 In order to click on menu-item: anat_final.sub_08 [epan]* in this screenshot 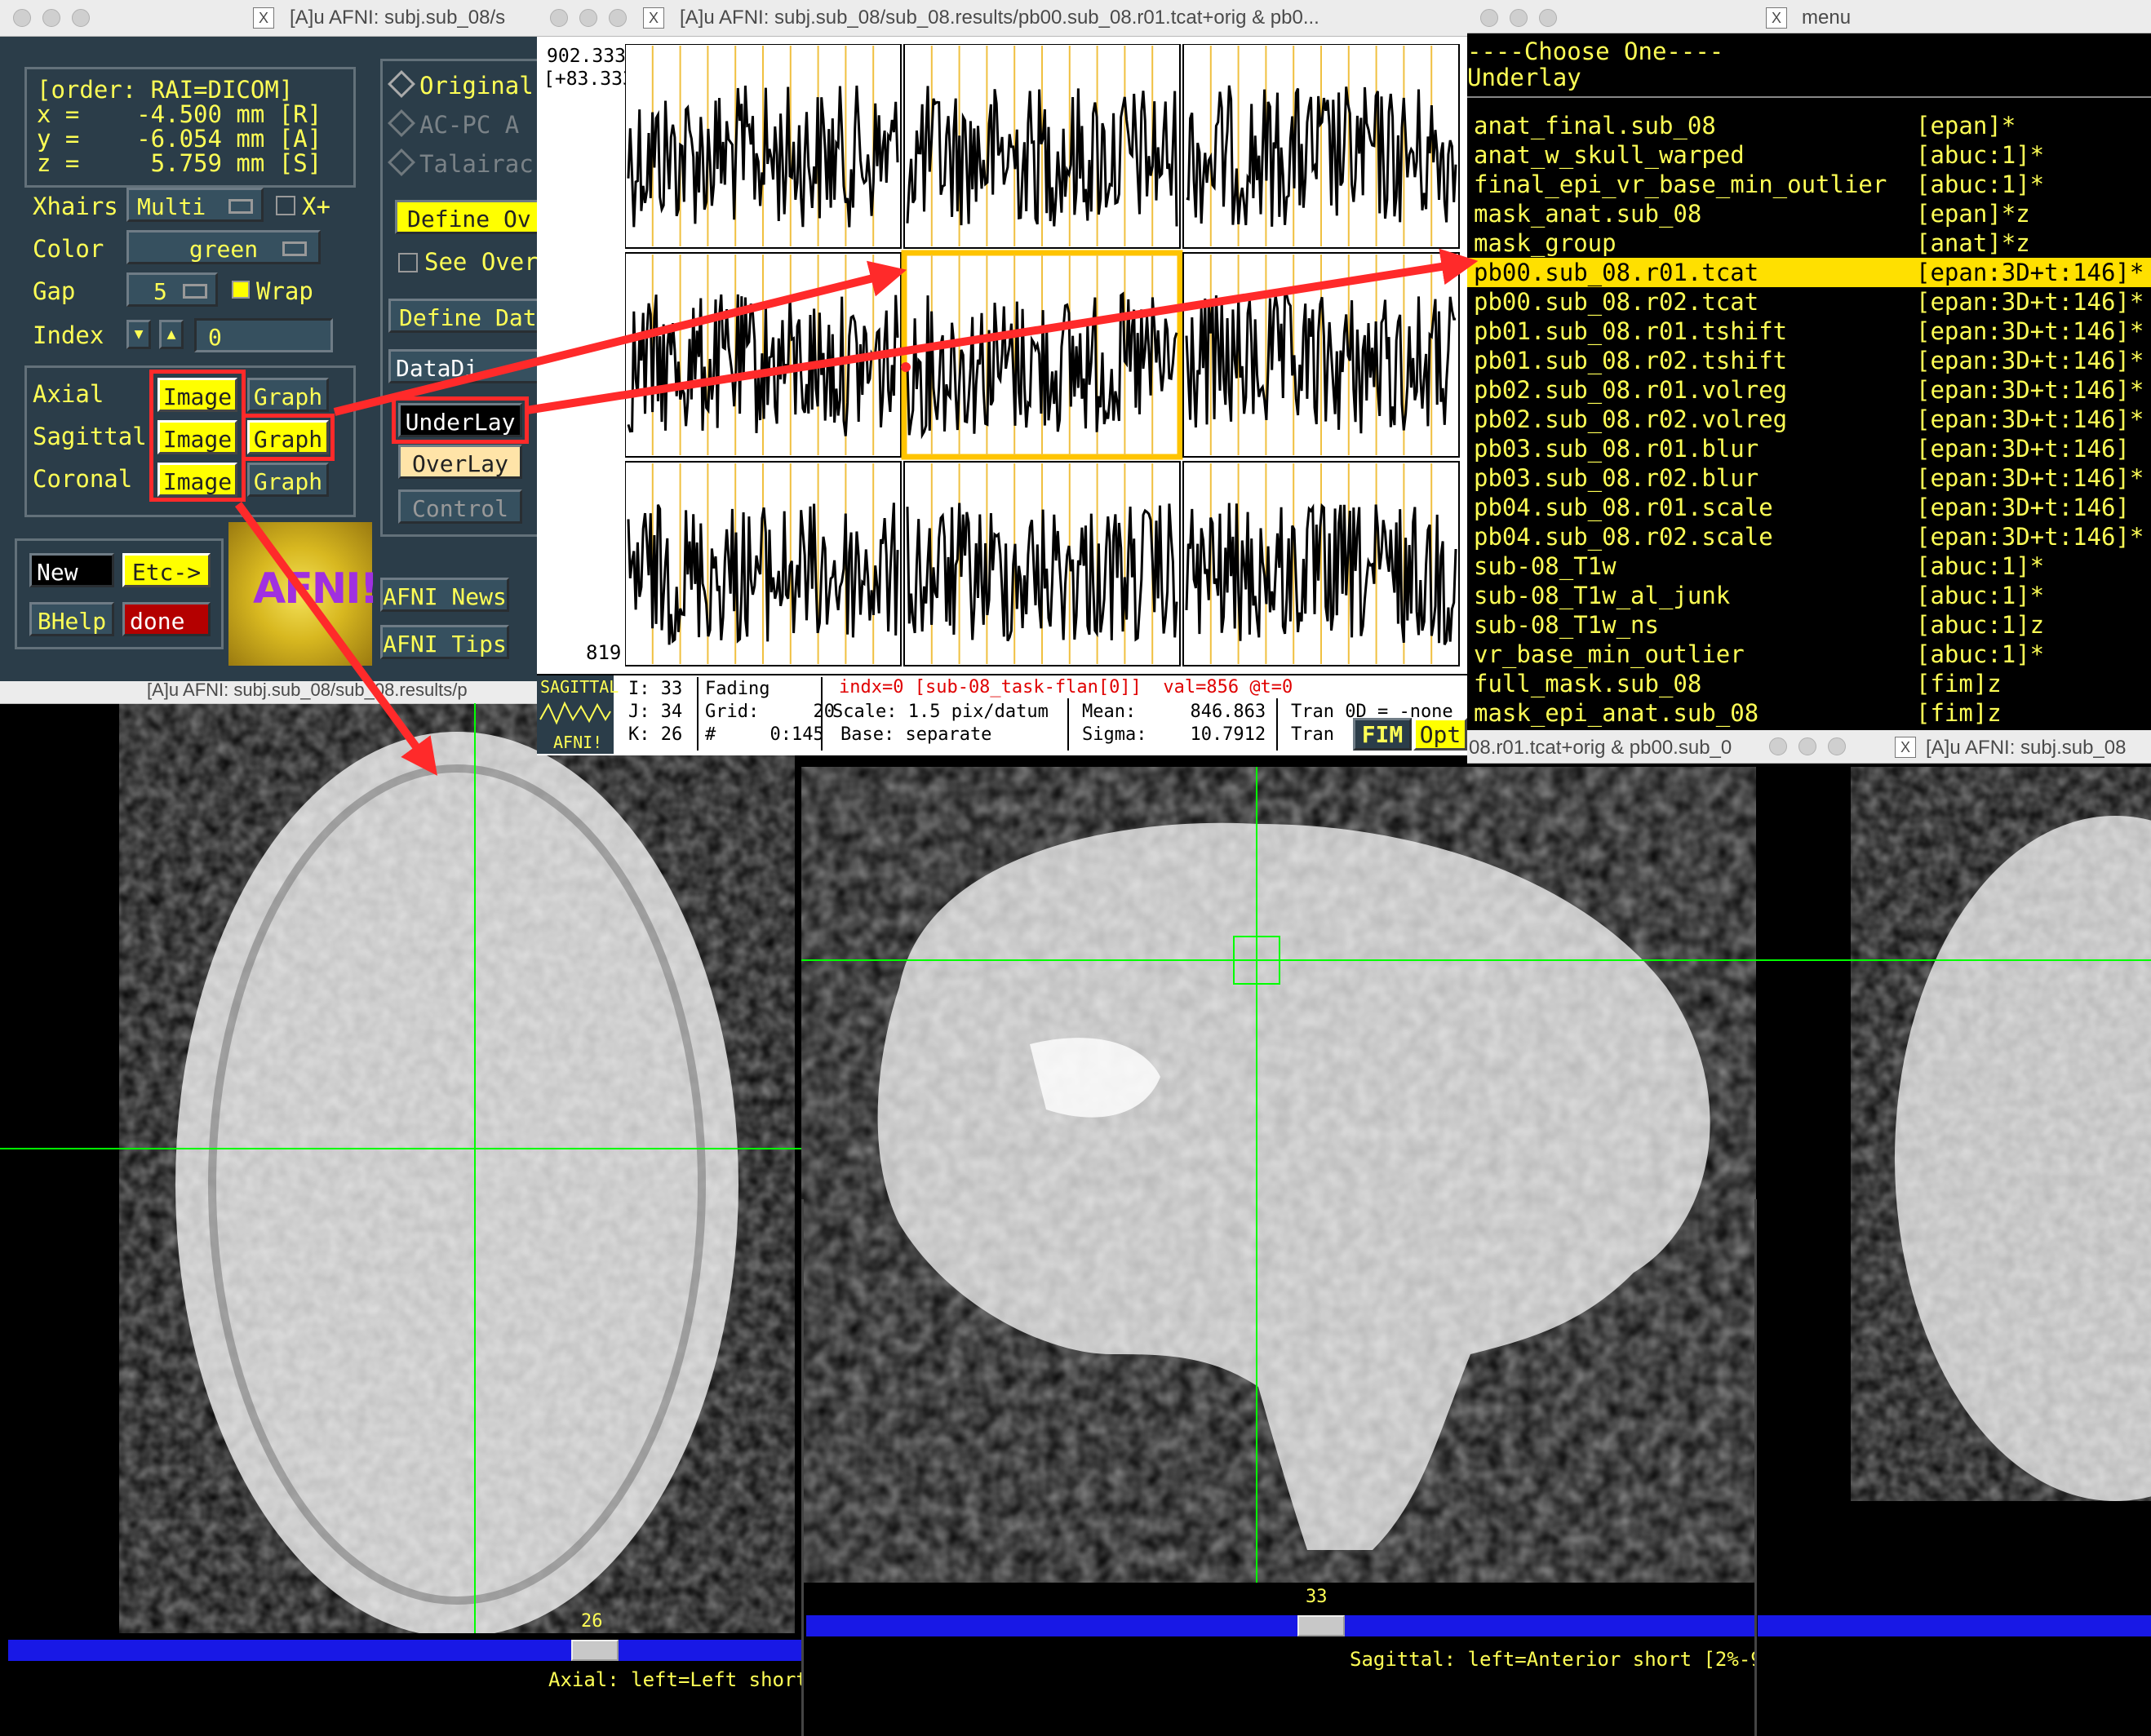, I will do `click(1809, 125)`.